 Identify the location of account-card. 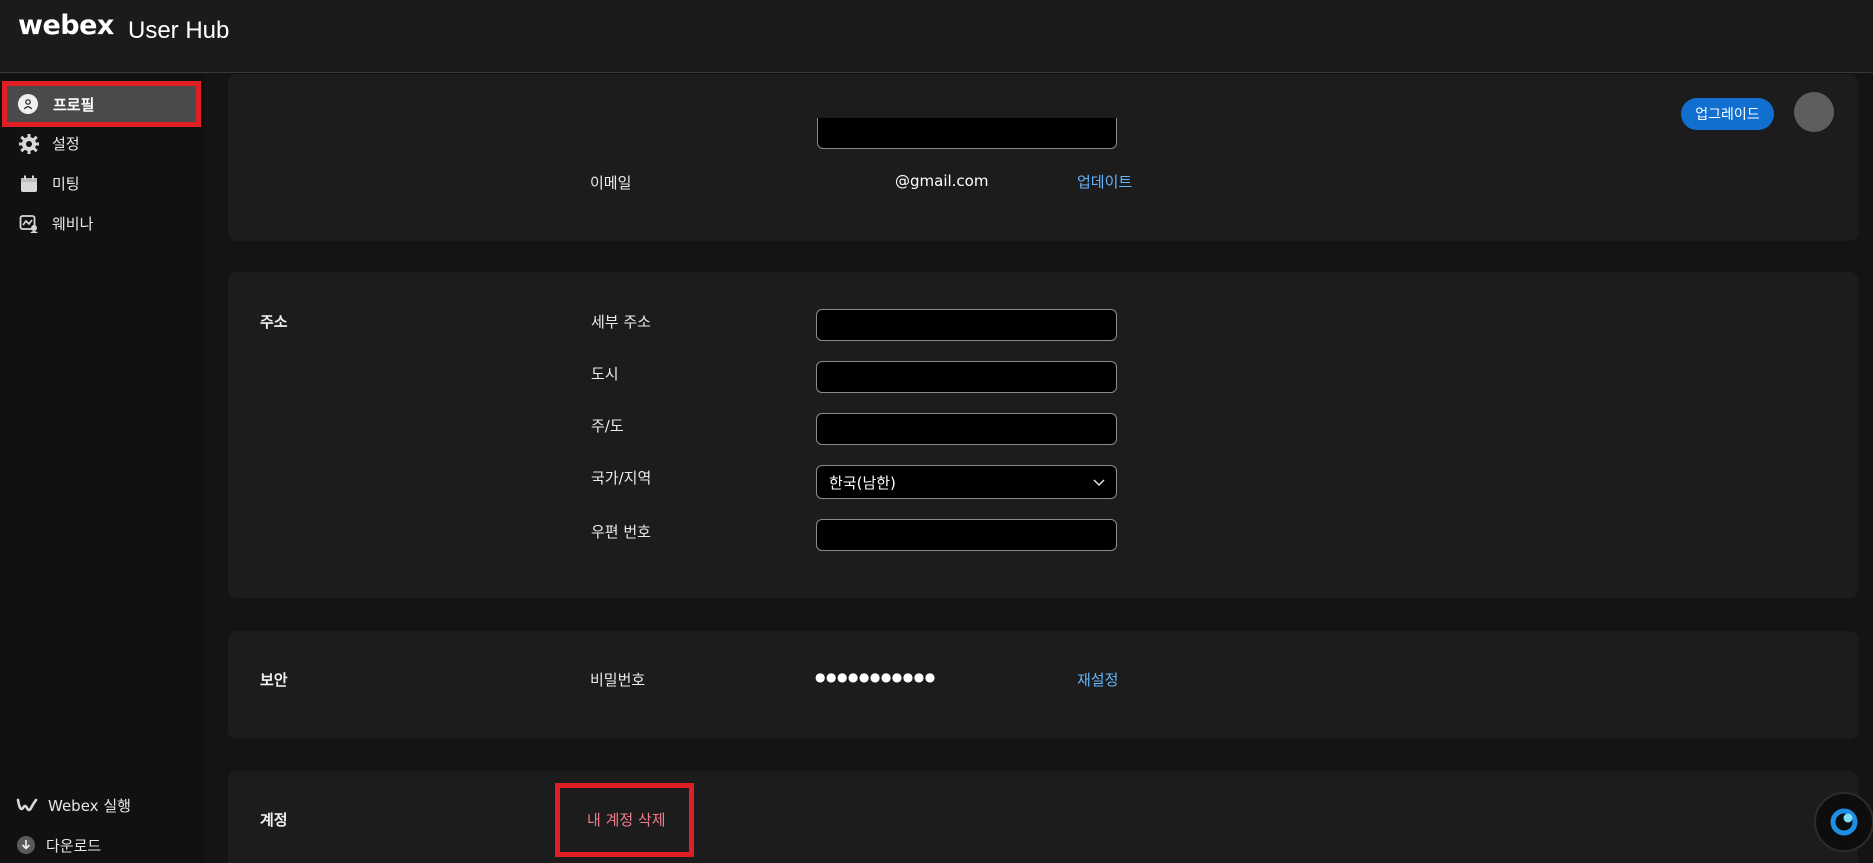
(1043, 817).